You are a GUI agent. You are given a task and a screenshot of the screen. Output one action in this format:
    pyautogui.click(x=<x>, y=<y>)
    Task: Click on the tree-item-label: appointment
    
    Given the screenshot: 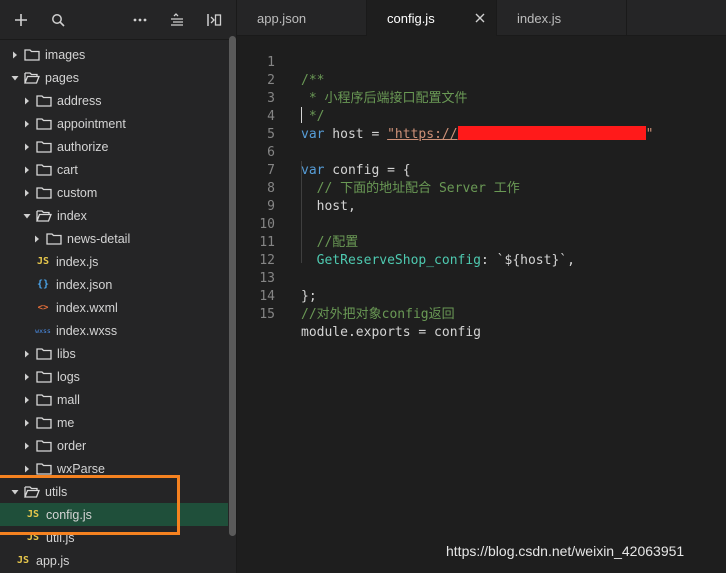 What is the action you would take?
    pyautogui.click(x=91, y=123)
    